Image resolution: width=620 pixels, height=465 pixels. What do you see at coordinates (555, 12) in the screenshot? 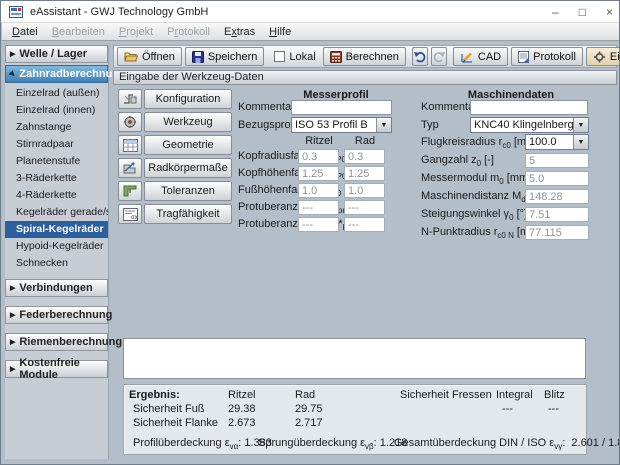
I see `minimize-button: –` at bounding box center [555, 12].